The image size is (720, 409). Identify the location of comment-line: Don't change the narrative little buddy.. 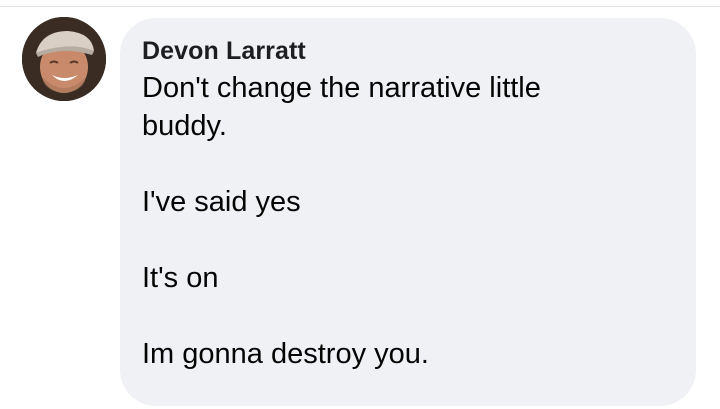
(341, 107).